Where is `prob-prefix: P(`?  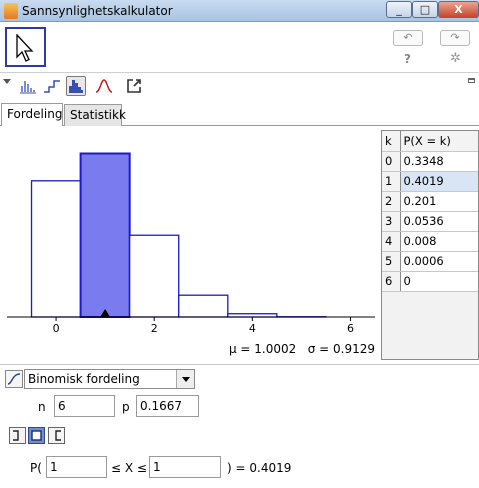 prob-prefix: P( is located at coordinates (36, 468).